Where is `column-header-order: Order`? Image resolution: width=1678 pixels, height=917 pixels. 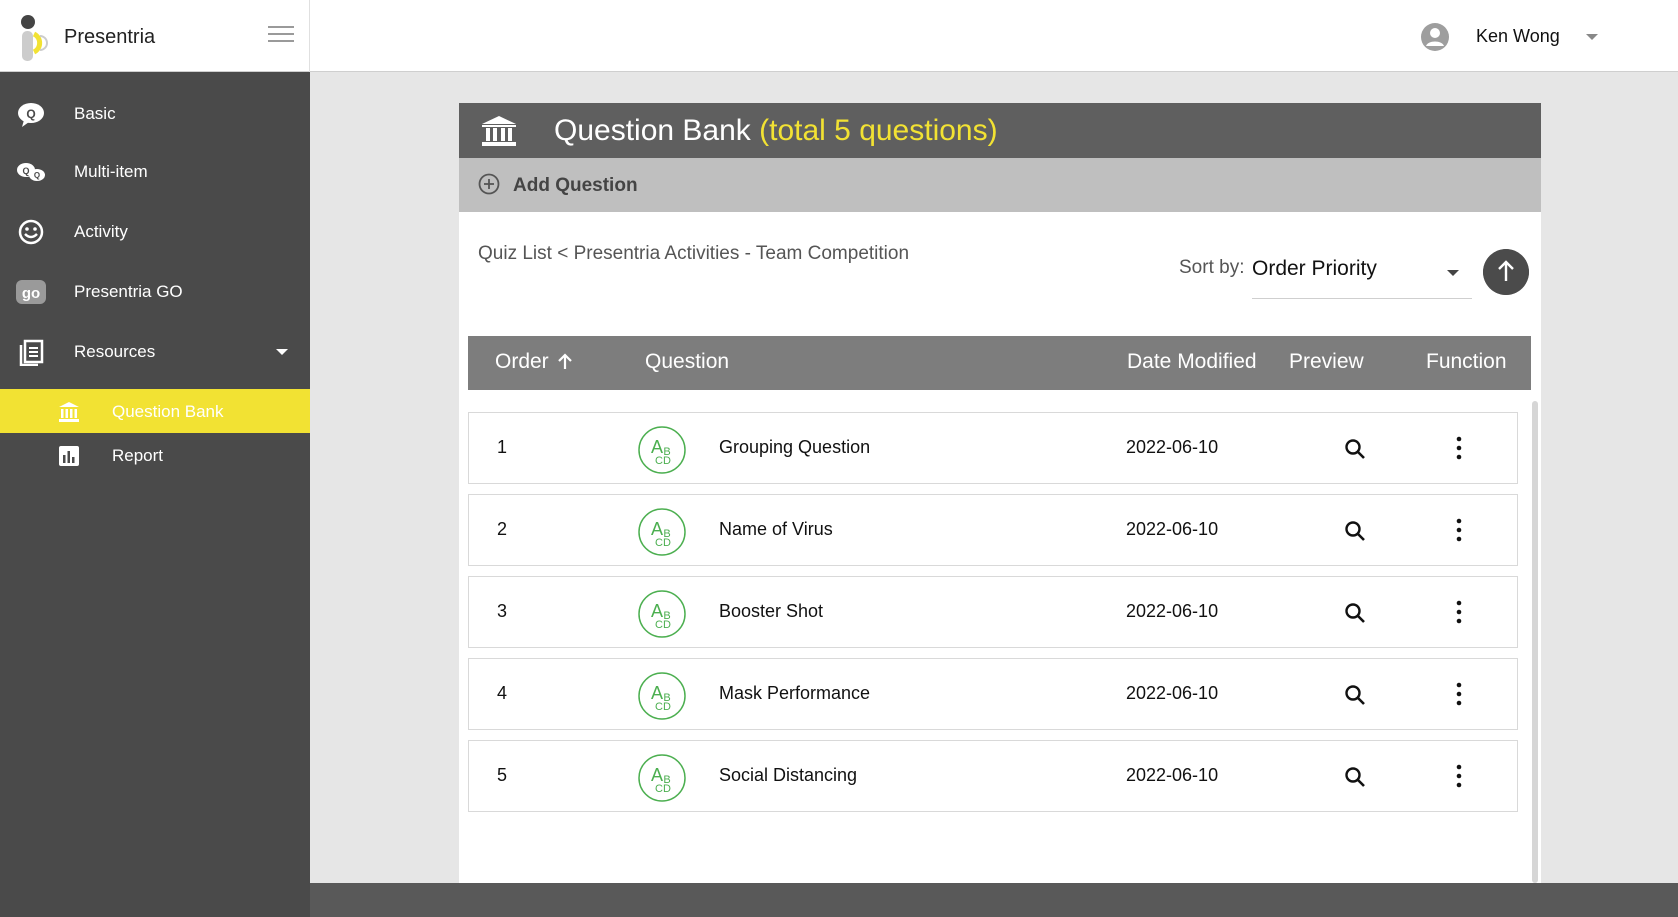
column-header-order: Order is located at coordinates (535, 362).